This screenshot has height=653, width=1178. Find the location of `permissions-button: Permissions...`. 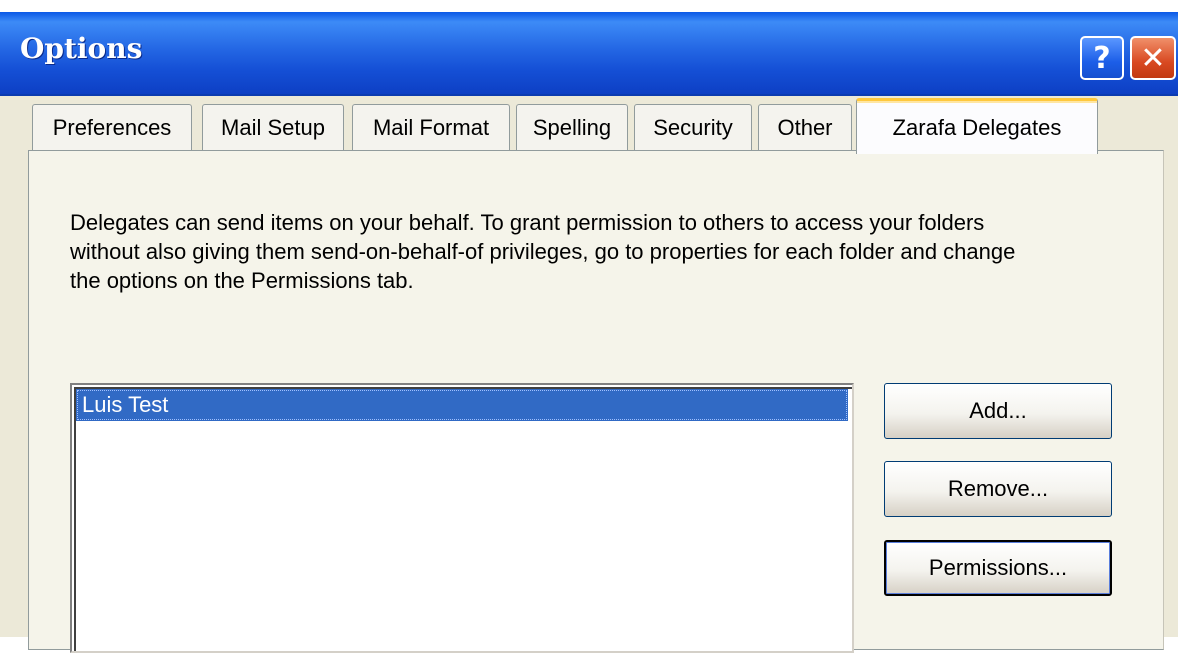

permissions-button: Permissions... is located at coordinates (998, 568).